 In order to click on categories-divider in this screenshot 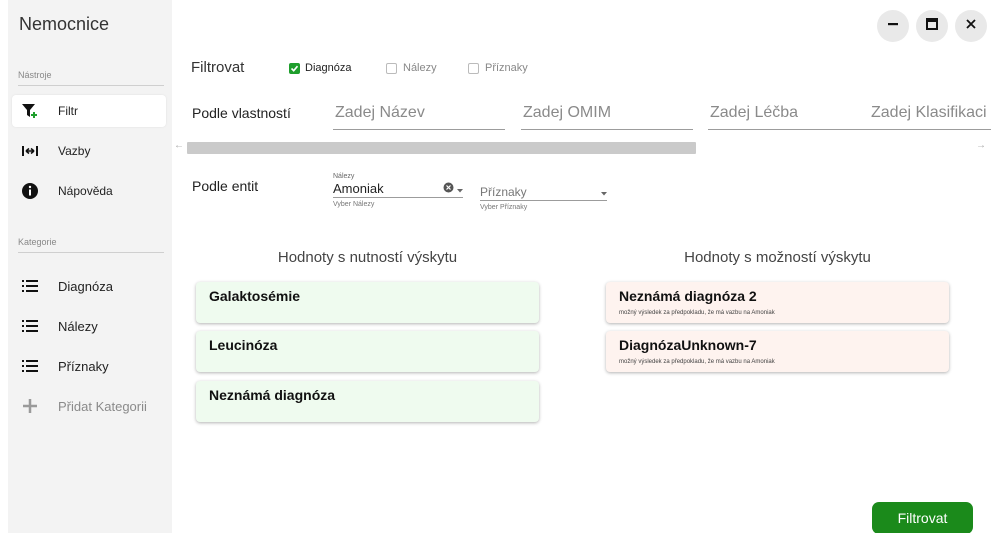, I will do `click(91, 252)`.